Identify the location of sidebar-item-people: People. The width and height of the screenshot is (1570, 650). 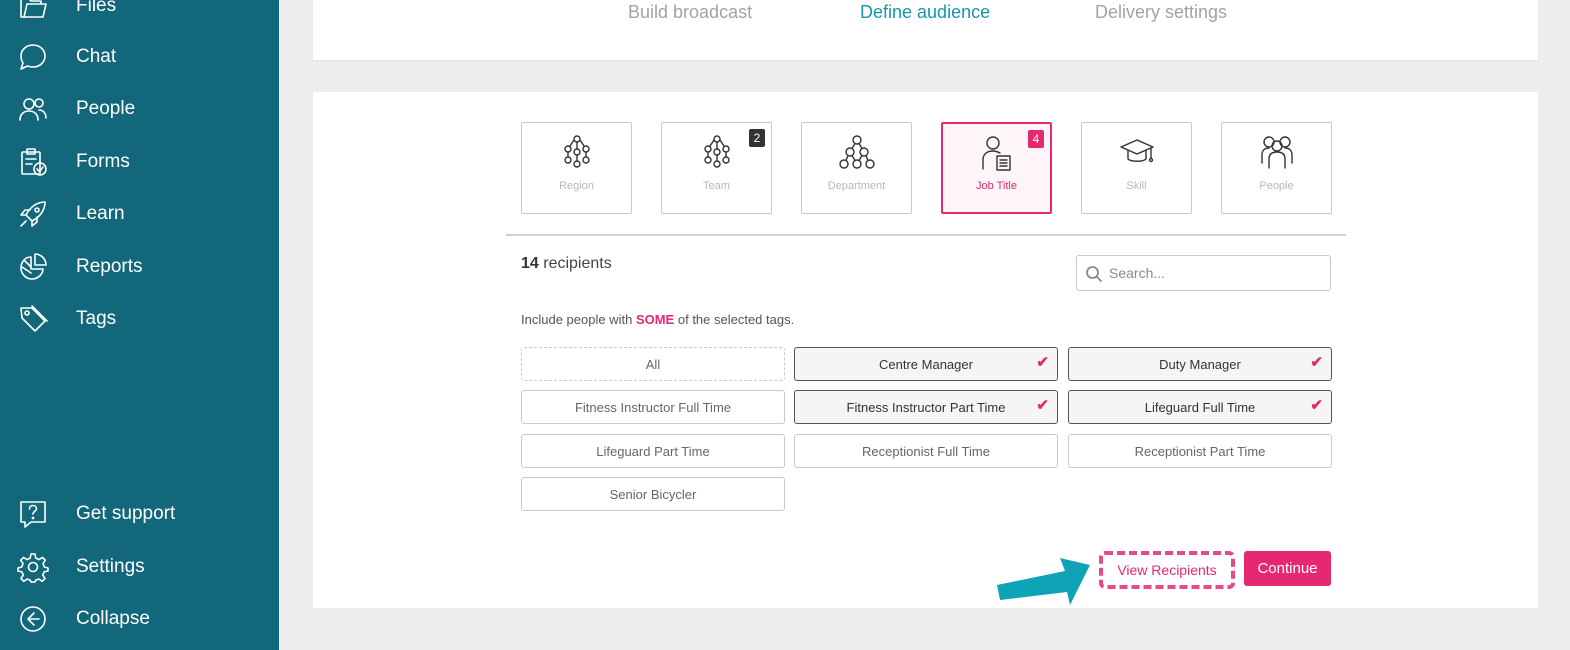
(139, 109).